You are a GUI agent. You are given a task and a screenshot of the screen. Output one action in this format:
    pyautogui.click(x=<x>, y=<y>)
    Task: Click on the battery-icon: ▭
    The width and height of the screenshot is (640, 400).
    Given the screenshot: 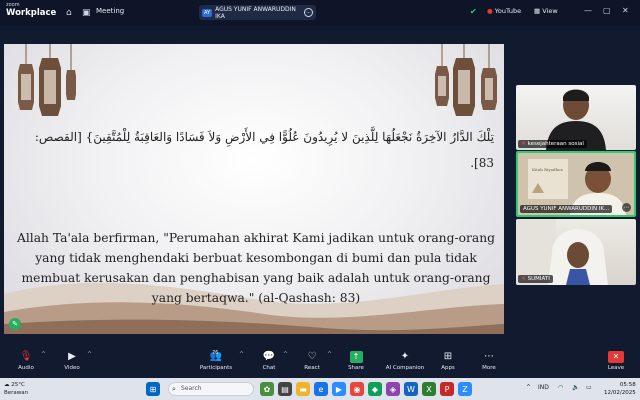 What is the action you would take?
    pyautogui.click(x=589, y=387)
    